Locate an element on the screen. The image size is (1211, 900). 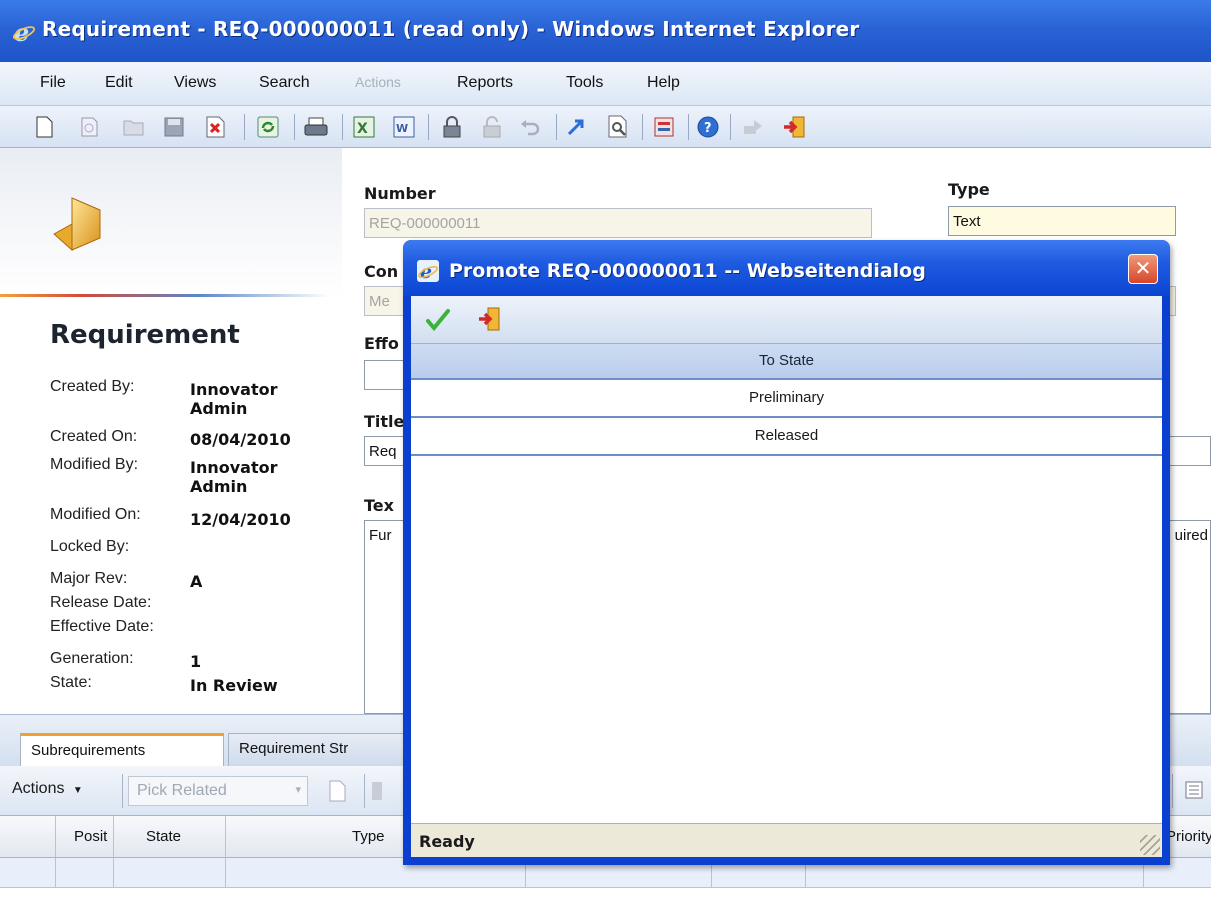
grid-tool-icon is located at coordinates (378, 793).